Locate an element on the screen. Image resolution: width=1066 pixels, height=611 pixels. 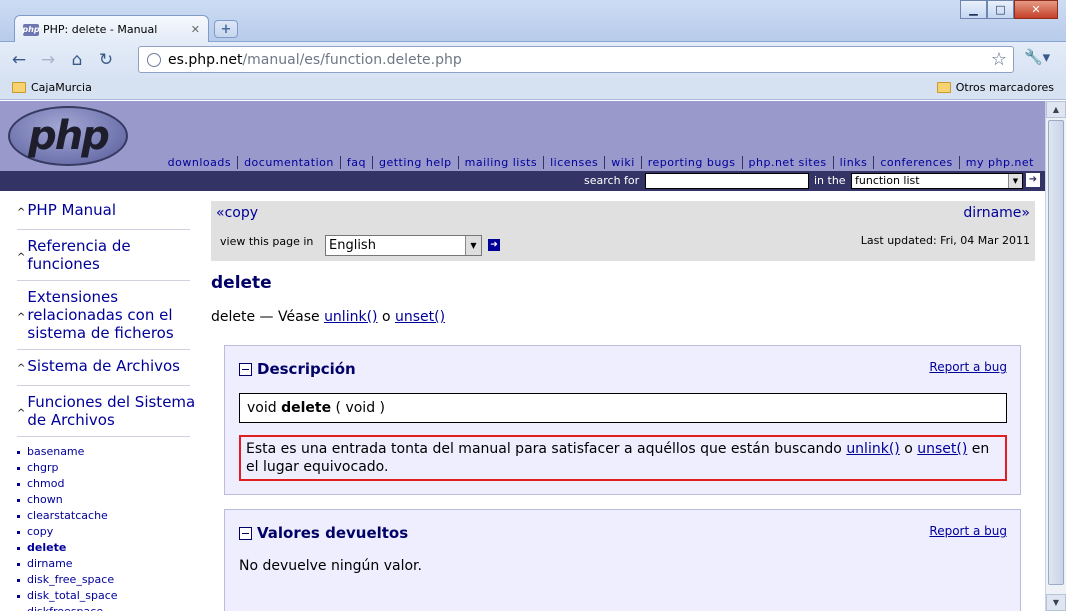
sidebar-item-sistema-archivos: ^ Sistema de Archivos is located at coordinates (100, 367).